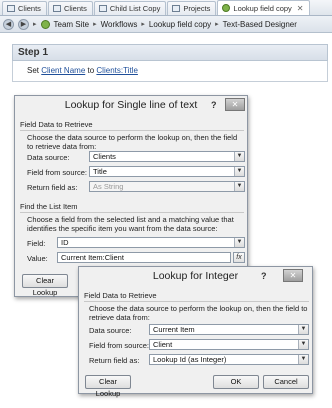 This screenshot has width=332, height=408. I want to click on value-label: Value:, so click(37, 258).